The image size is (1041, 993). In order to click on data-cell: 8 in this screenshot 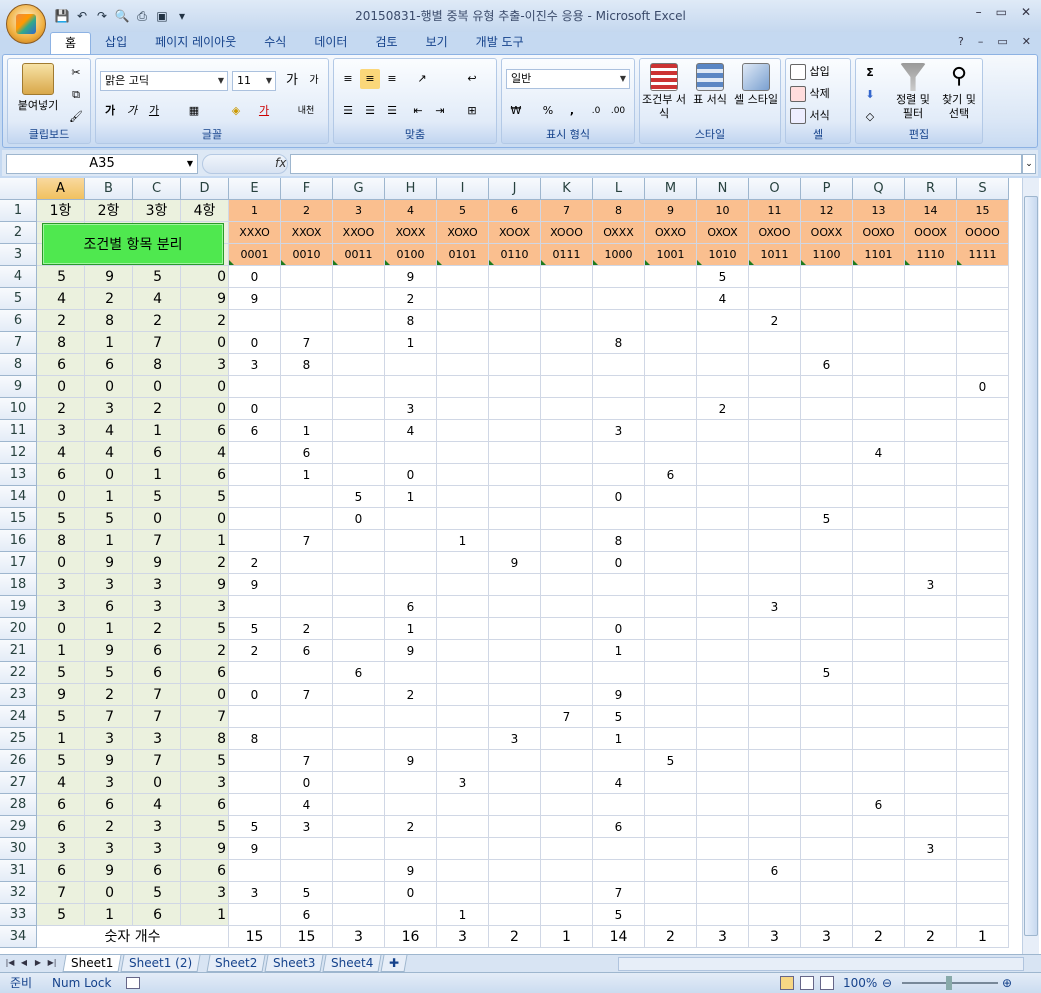, I will do `click(109, 321)`.